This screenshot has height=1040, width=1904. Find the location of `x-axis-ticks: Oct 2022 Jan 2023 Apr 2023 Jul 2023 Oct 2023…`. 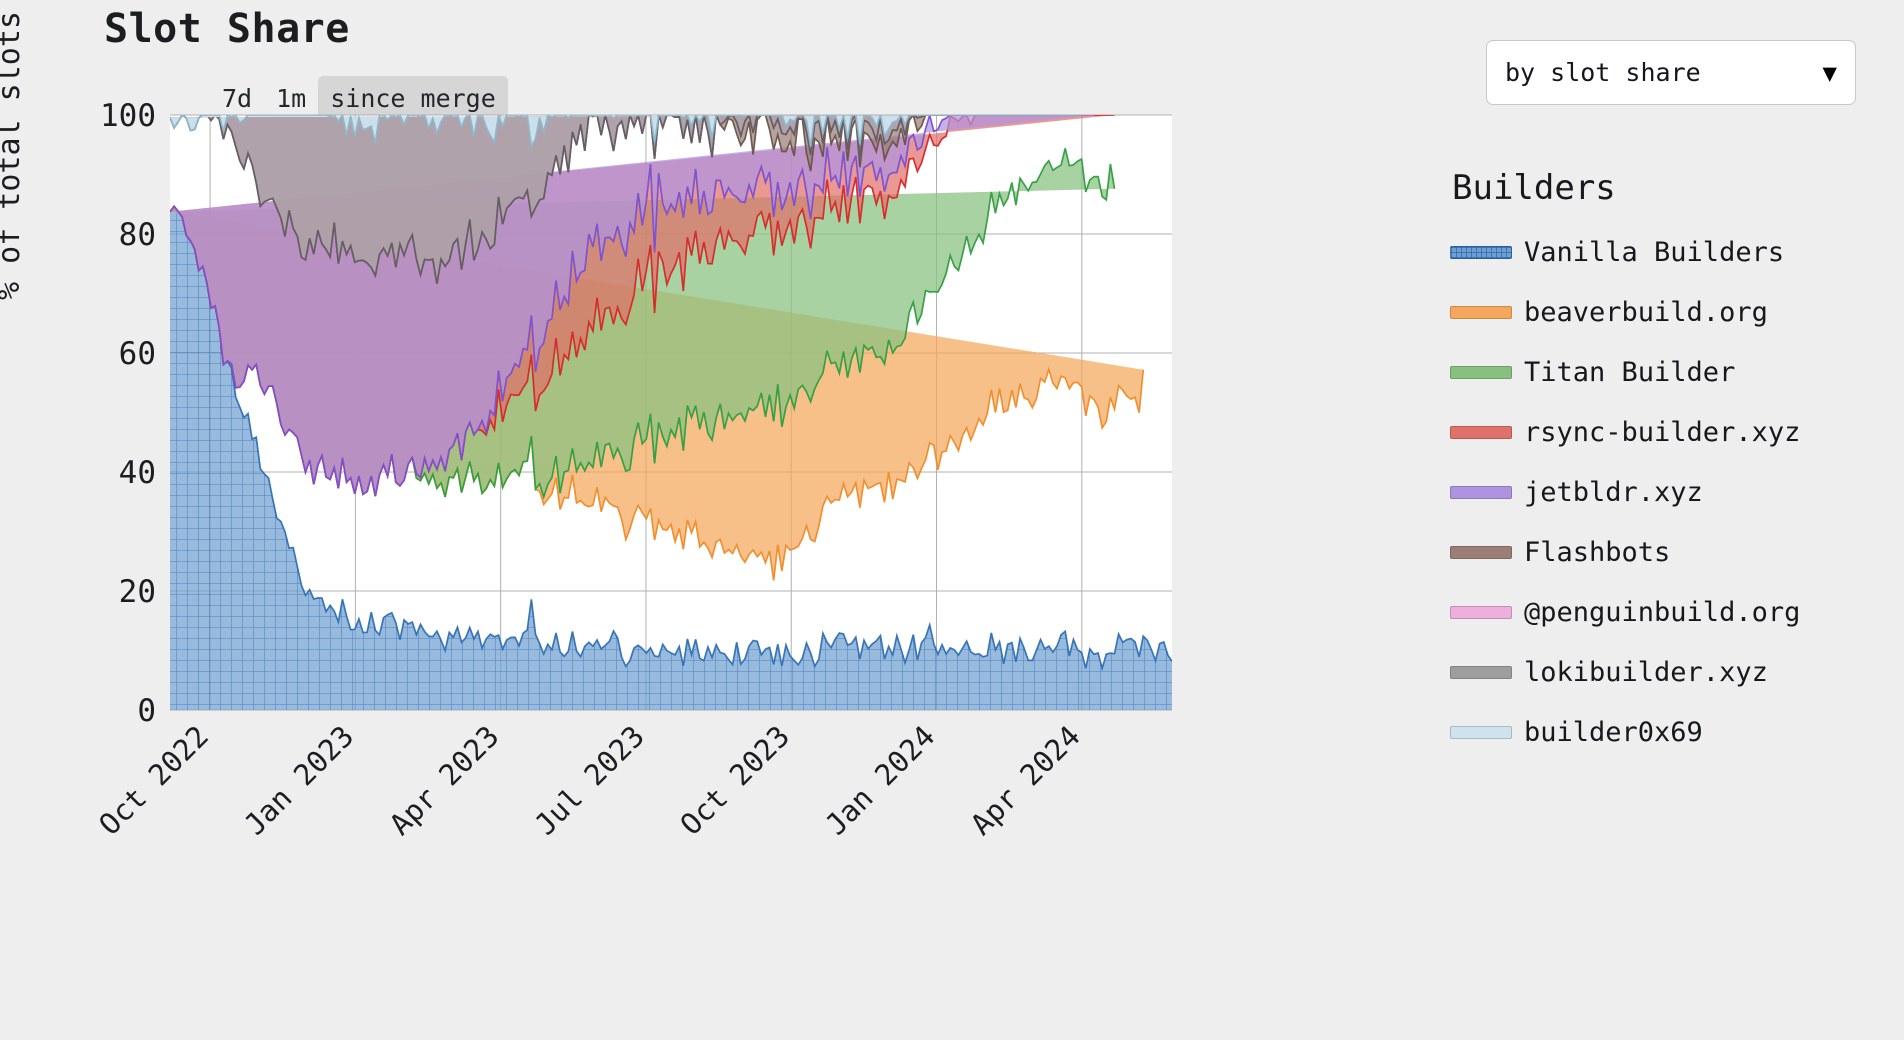

x-axis-ticks: Oct 2022 Jan 2023 Apr 2023 Jul 2023 Oct 2023… is located at coordinates (589, 780).